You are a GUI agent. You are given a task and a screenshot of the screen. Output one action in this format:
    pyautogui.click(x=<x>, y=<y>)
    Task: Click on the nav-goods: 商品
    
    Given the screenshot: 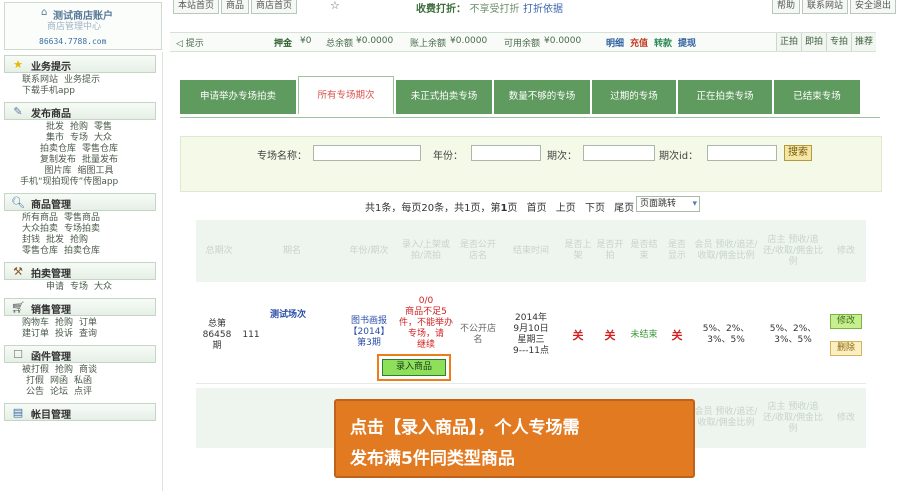 What is the action you would take?
    pyautogui.click(x=235, y=7)
    